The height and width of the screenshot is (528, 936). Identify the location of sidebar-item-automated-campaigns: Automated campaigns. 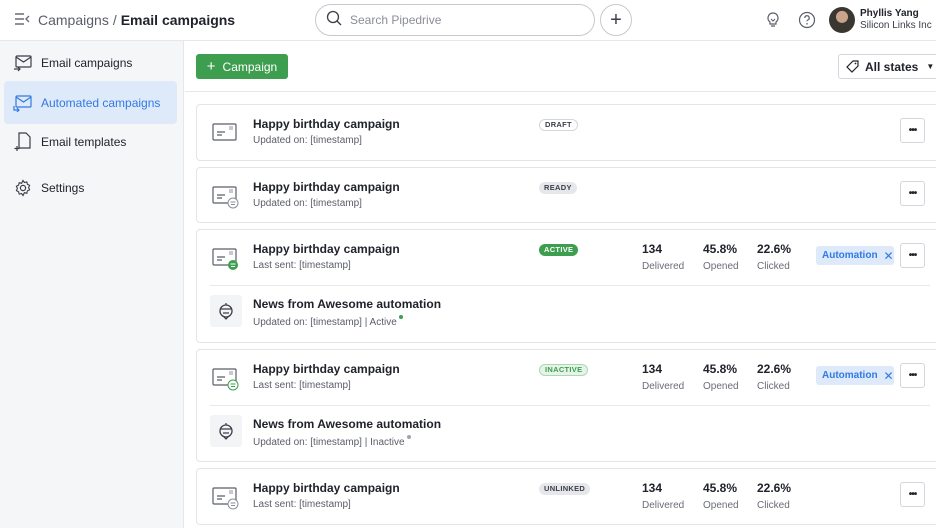
(90, 102).